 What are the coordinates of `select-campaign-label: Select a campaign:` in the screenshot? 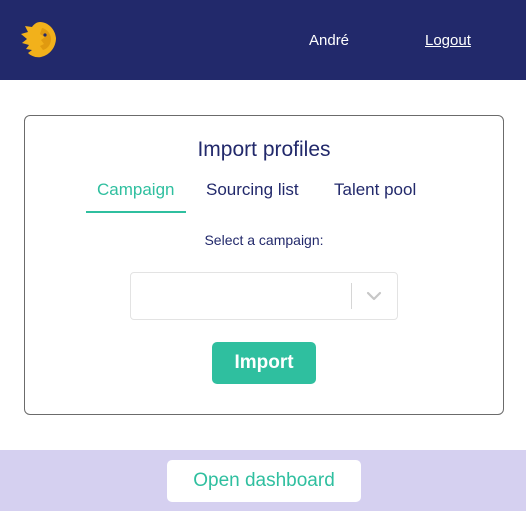 It's located at (264, 240).